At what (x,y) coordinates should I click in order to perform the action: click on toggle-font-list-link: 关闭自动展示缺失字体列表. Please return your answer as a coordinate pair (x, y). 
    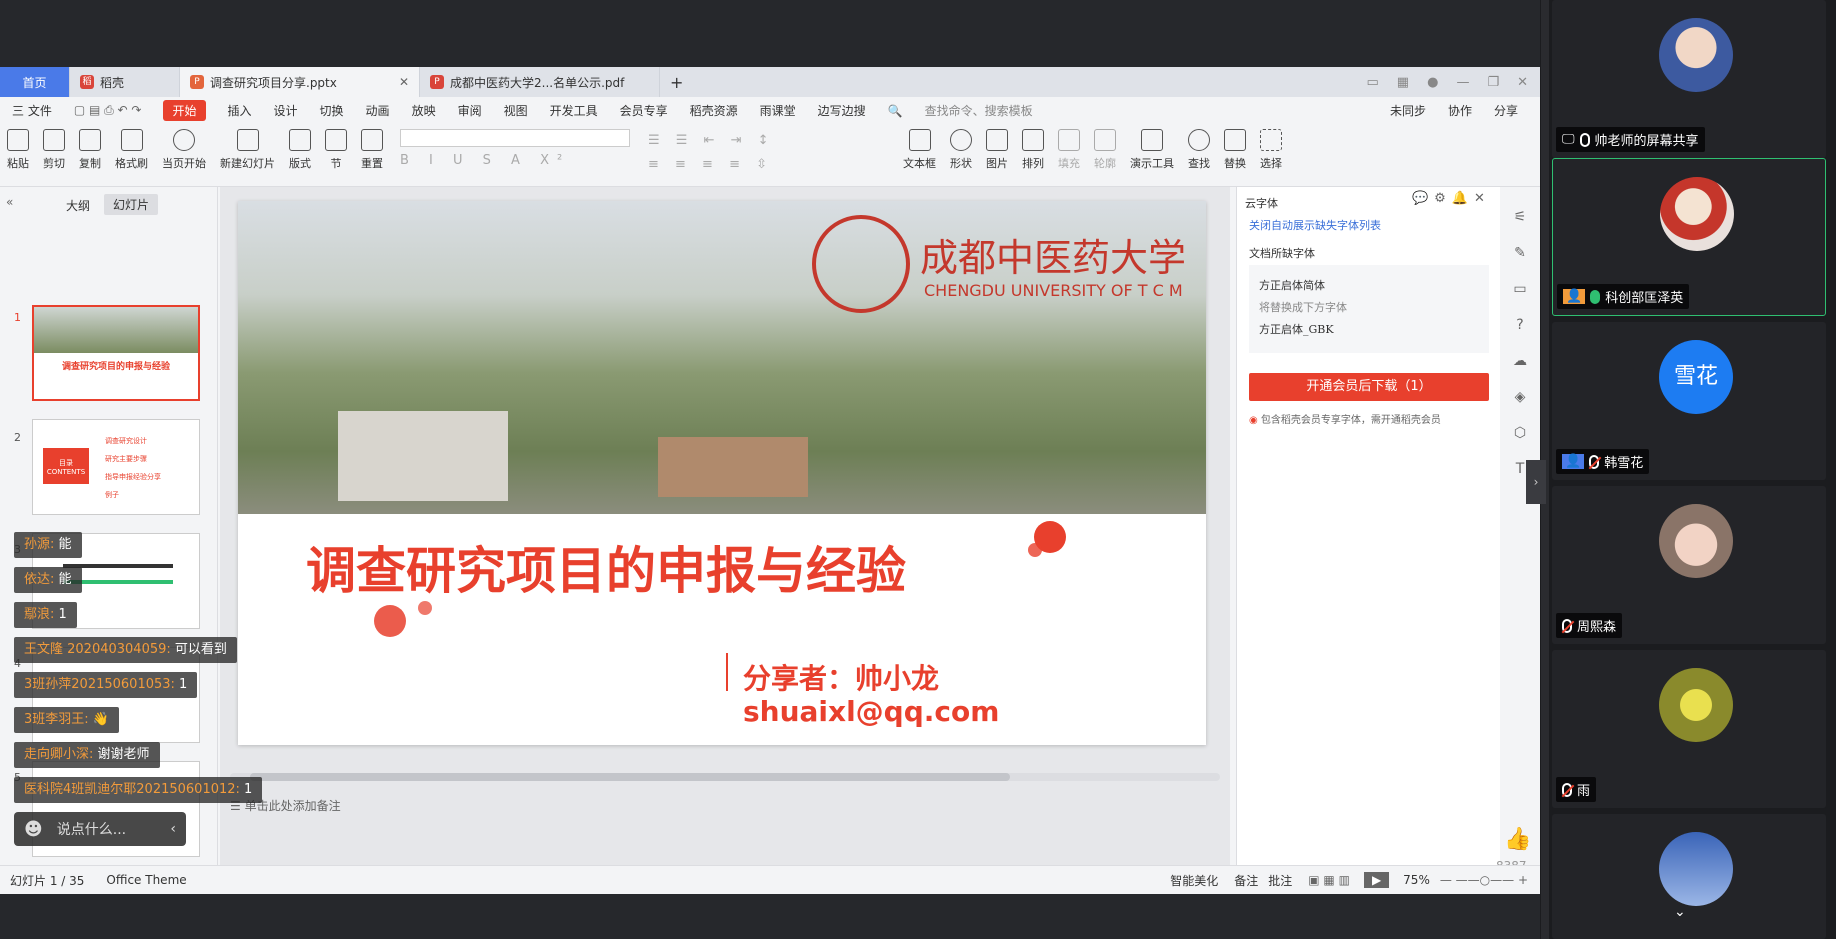
    Looking at the image, I should click on (1315, 225).